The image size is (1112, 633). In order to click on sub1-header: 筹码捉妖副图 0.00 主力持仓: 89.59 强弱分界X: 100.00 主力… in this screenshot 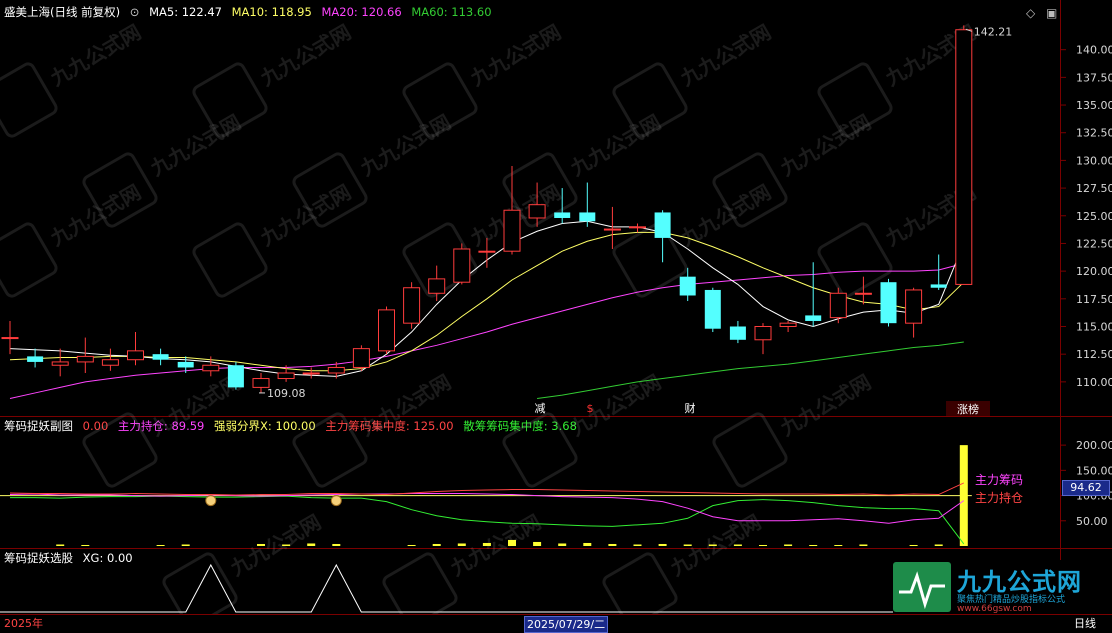, I will do `click(293, 426)`.